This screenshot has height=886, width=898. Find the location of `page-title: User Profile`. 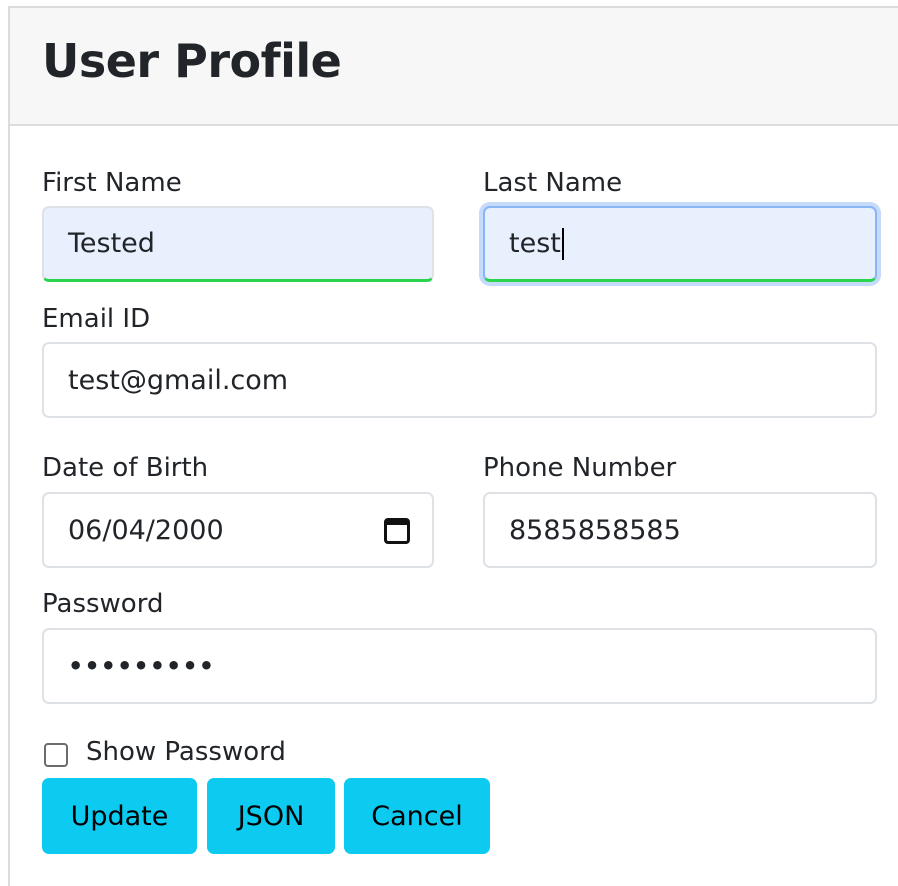

page-title: User Profile is located at coordinates (192, 61).